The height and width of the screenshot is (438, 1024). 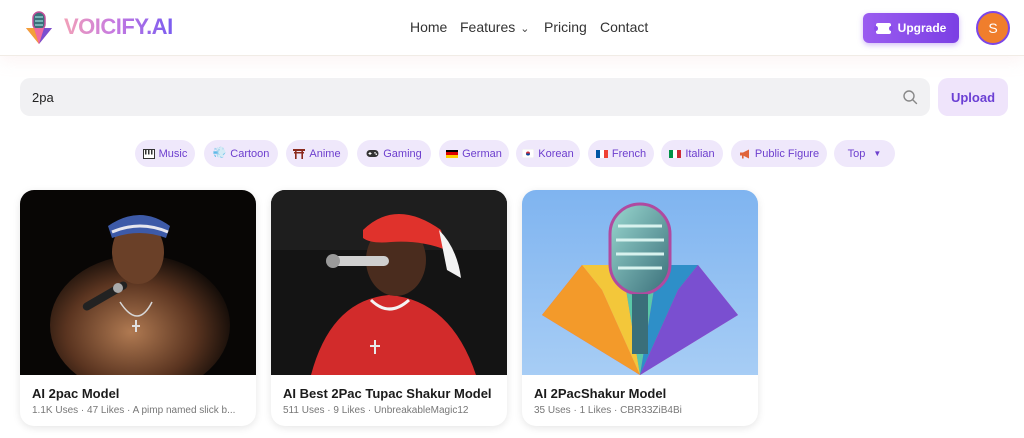 What do you see at coordinates (993, 28) in the screenshot?
I see `avatar: S` at bounding box center [993, 28].